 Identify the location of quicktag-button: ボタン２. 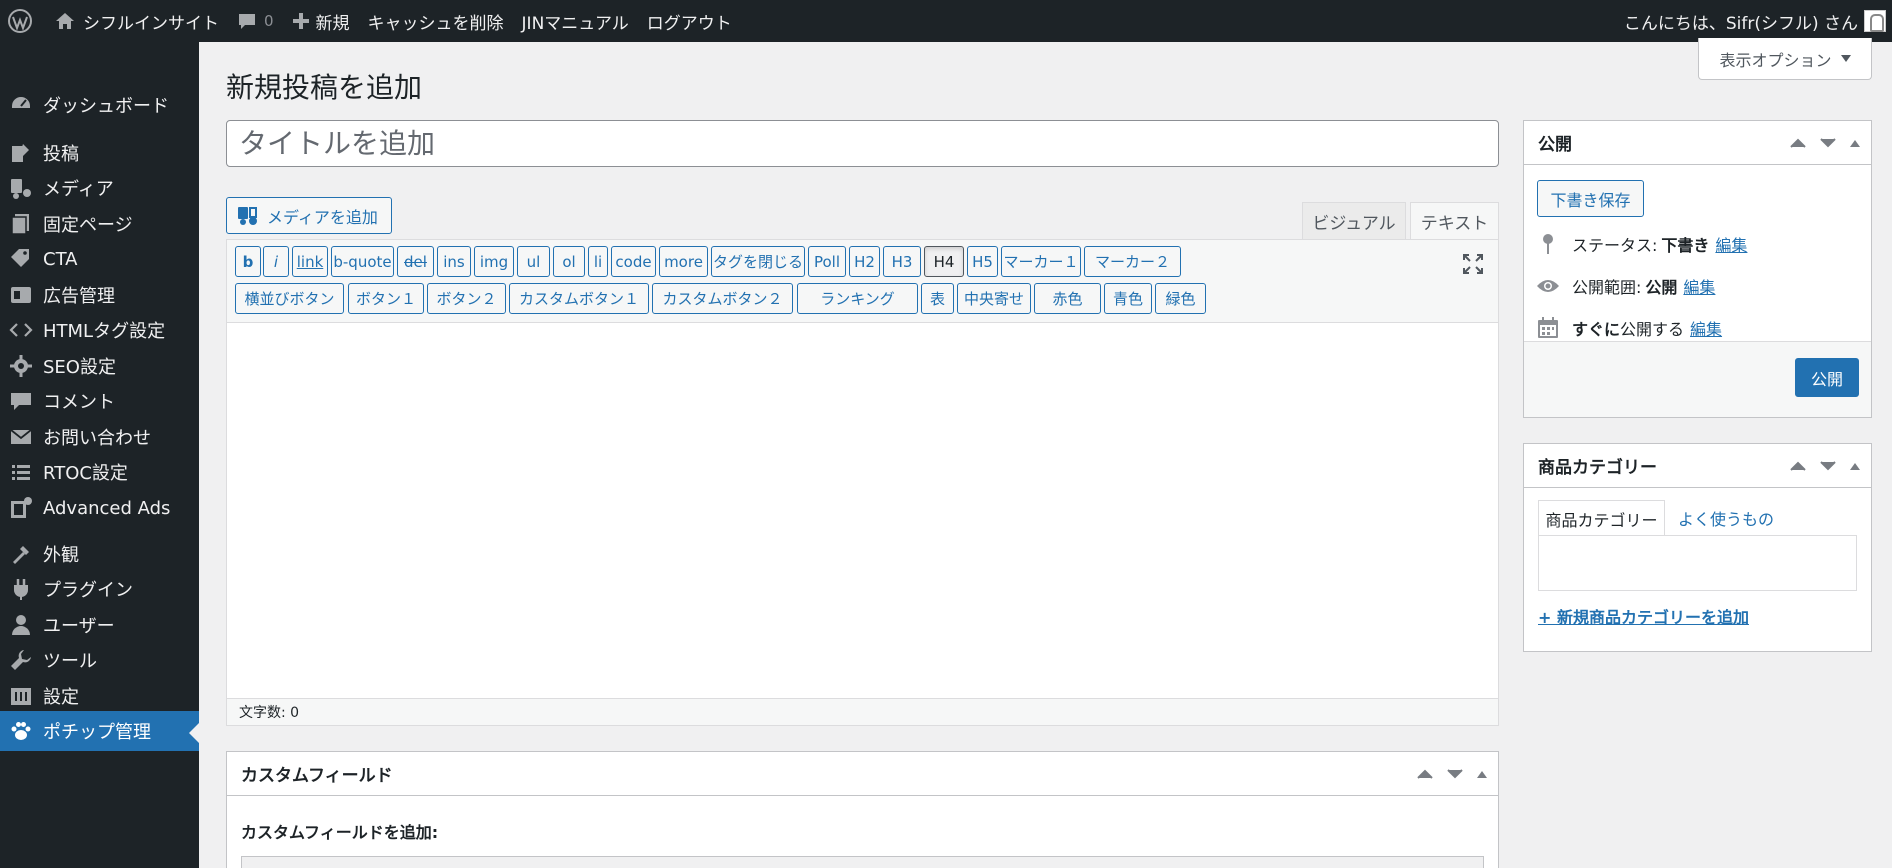
(466, 298).